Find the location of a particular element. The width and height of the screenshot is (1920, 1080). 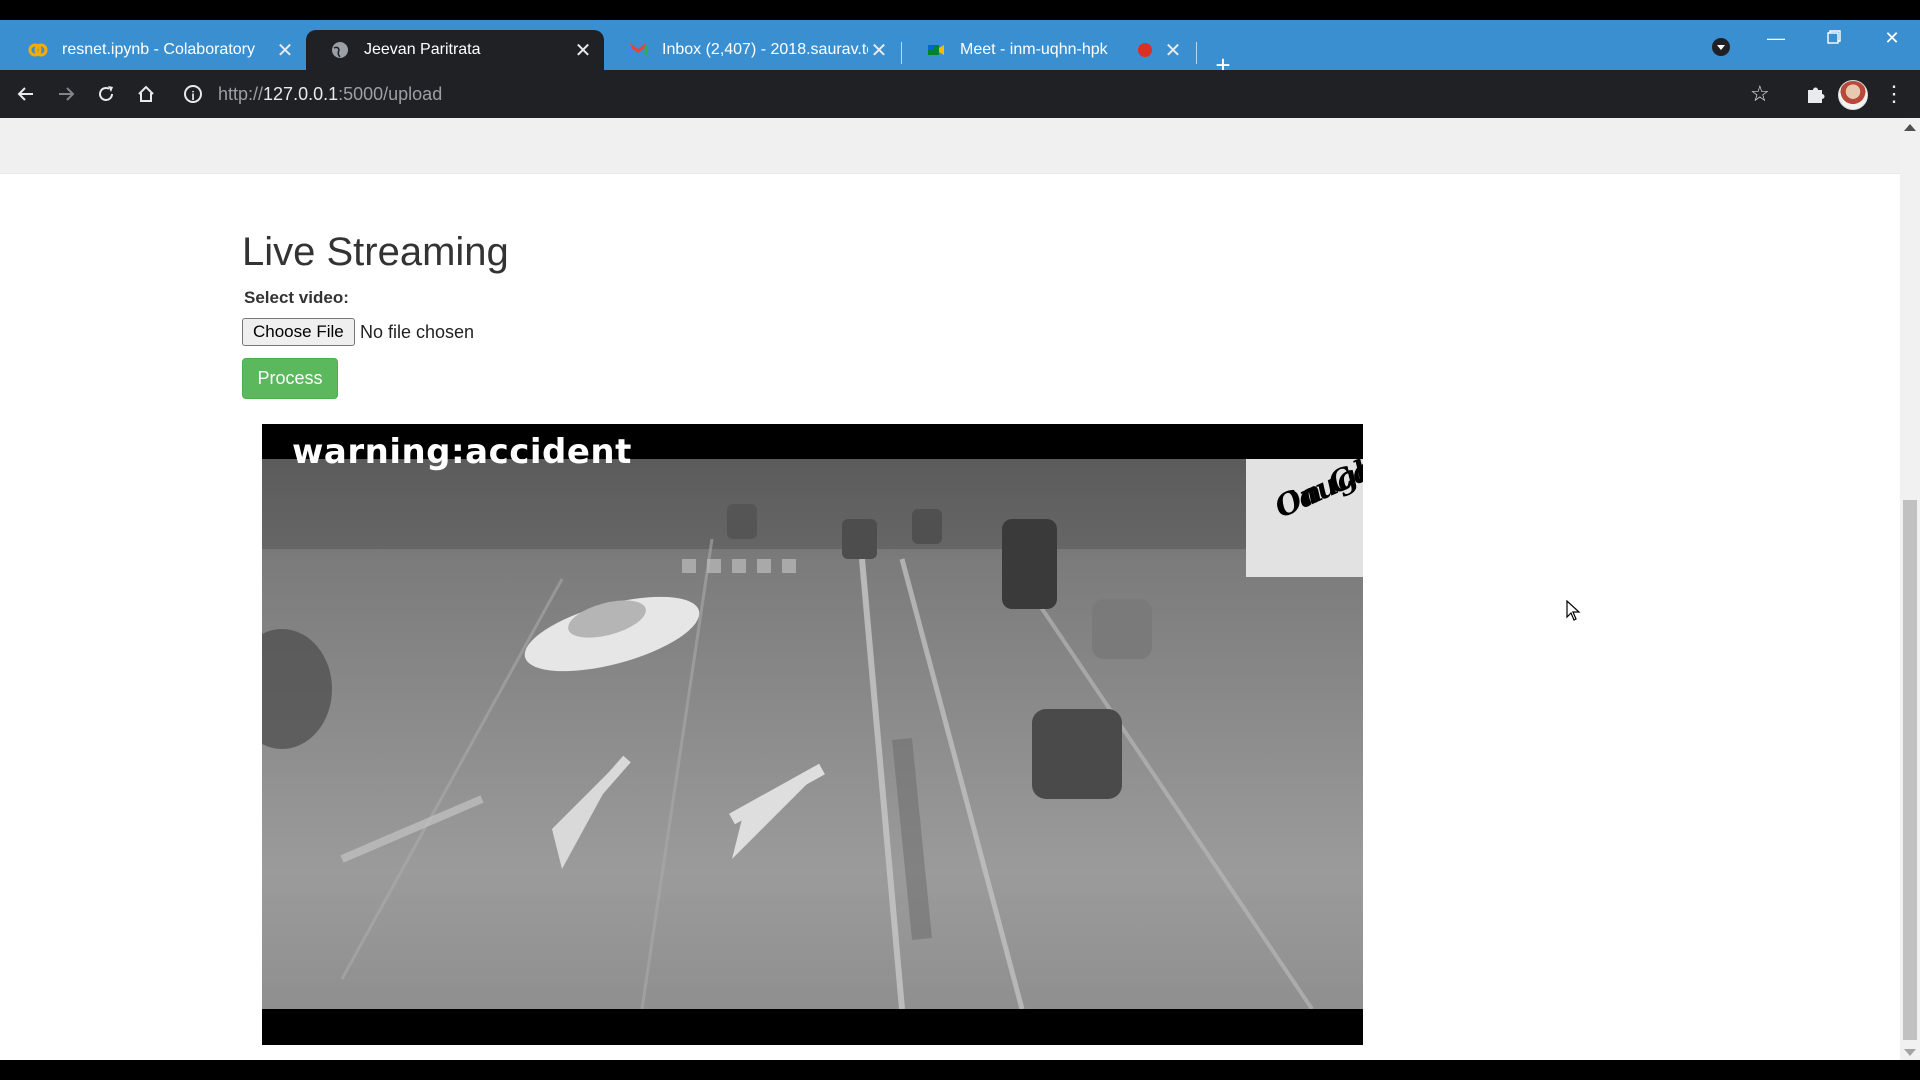

tab-title: Meet - inm-uqhn-hpk is located at coordinates (1034, 49).